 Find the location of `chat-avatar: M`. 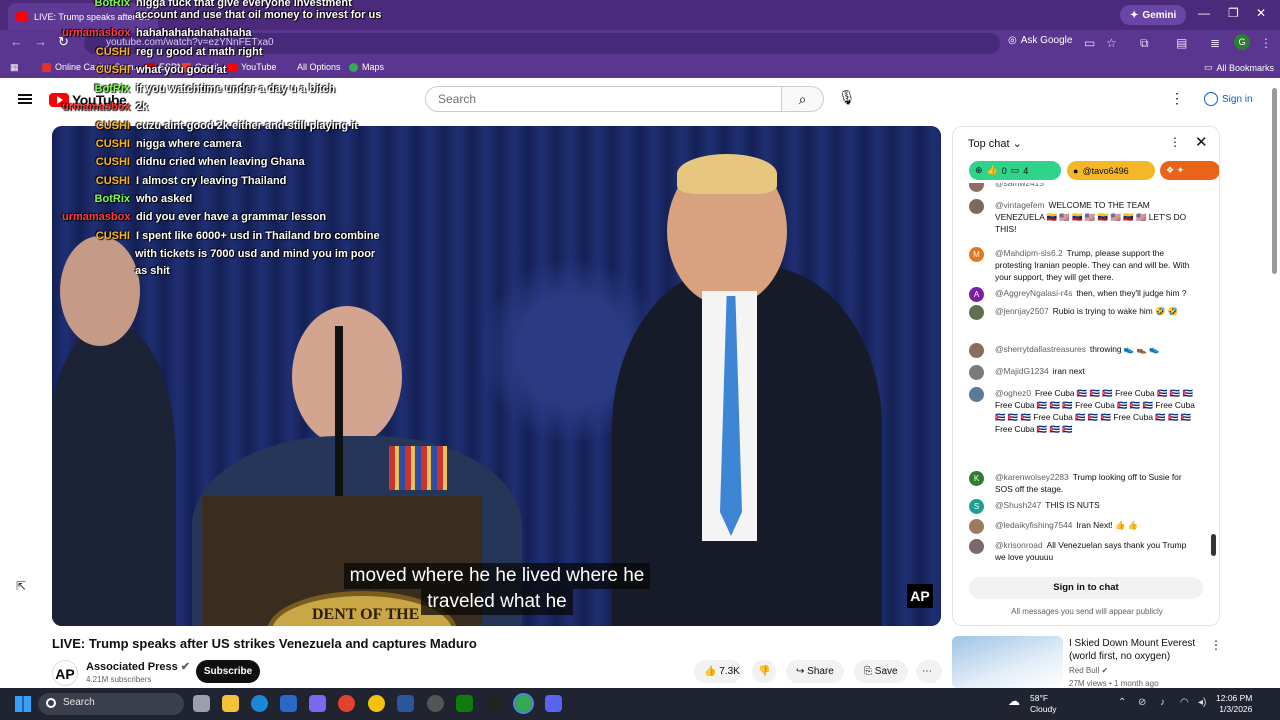

chat-avatar: M is located at coordinates (976, 254).